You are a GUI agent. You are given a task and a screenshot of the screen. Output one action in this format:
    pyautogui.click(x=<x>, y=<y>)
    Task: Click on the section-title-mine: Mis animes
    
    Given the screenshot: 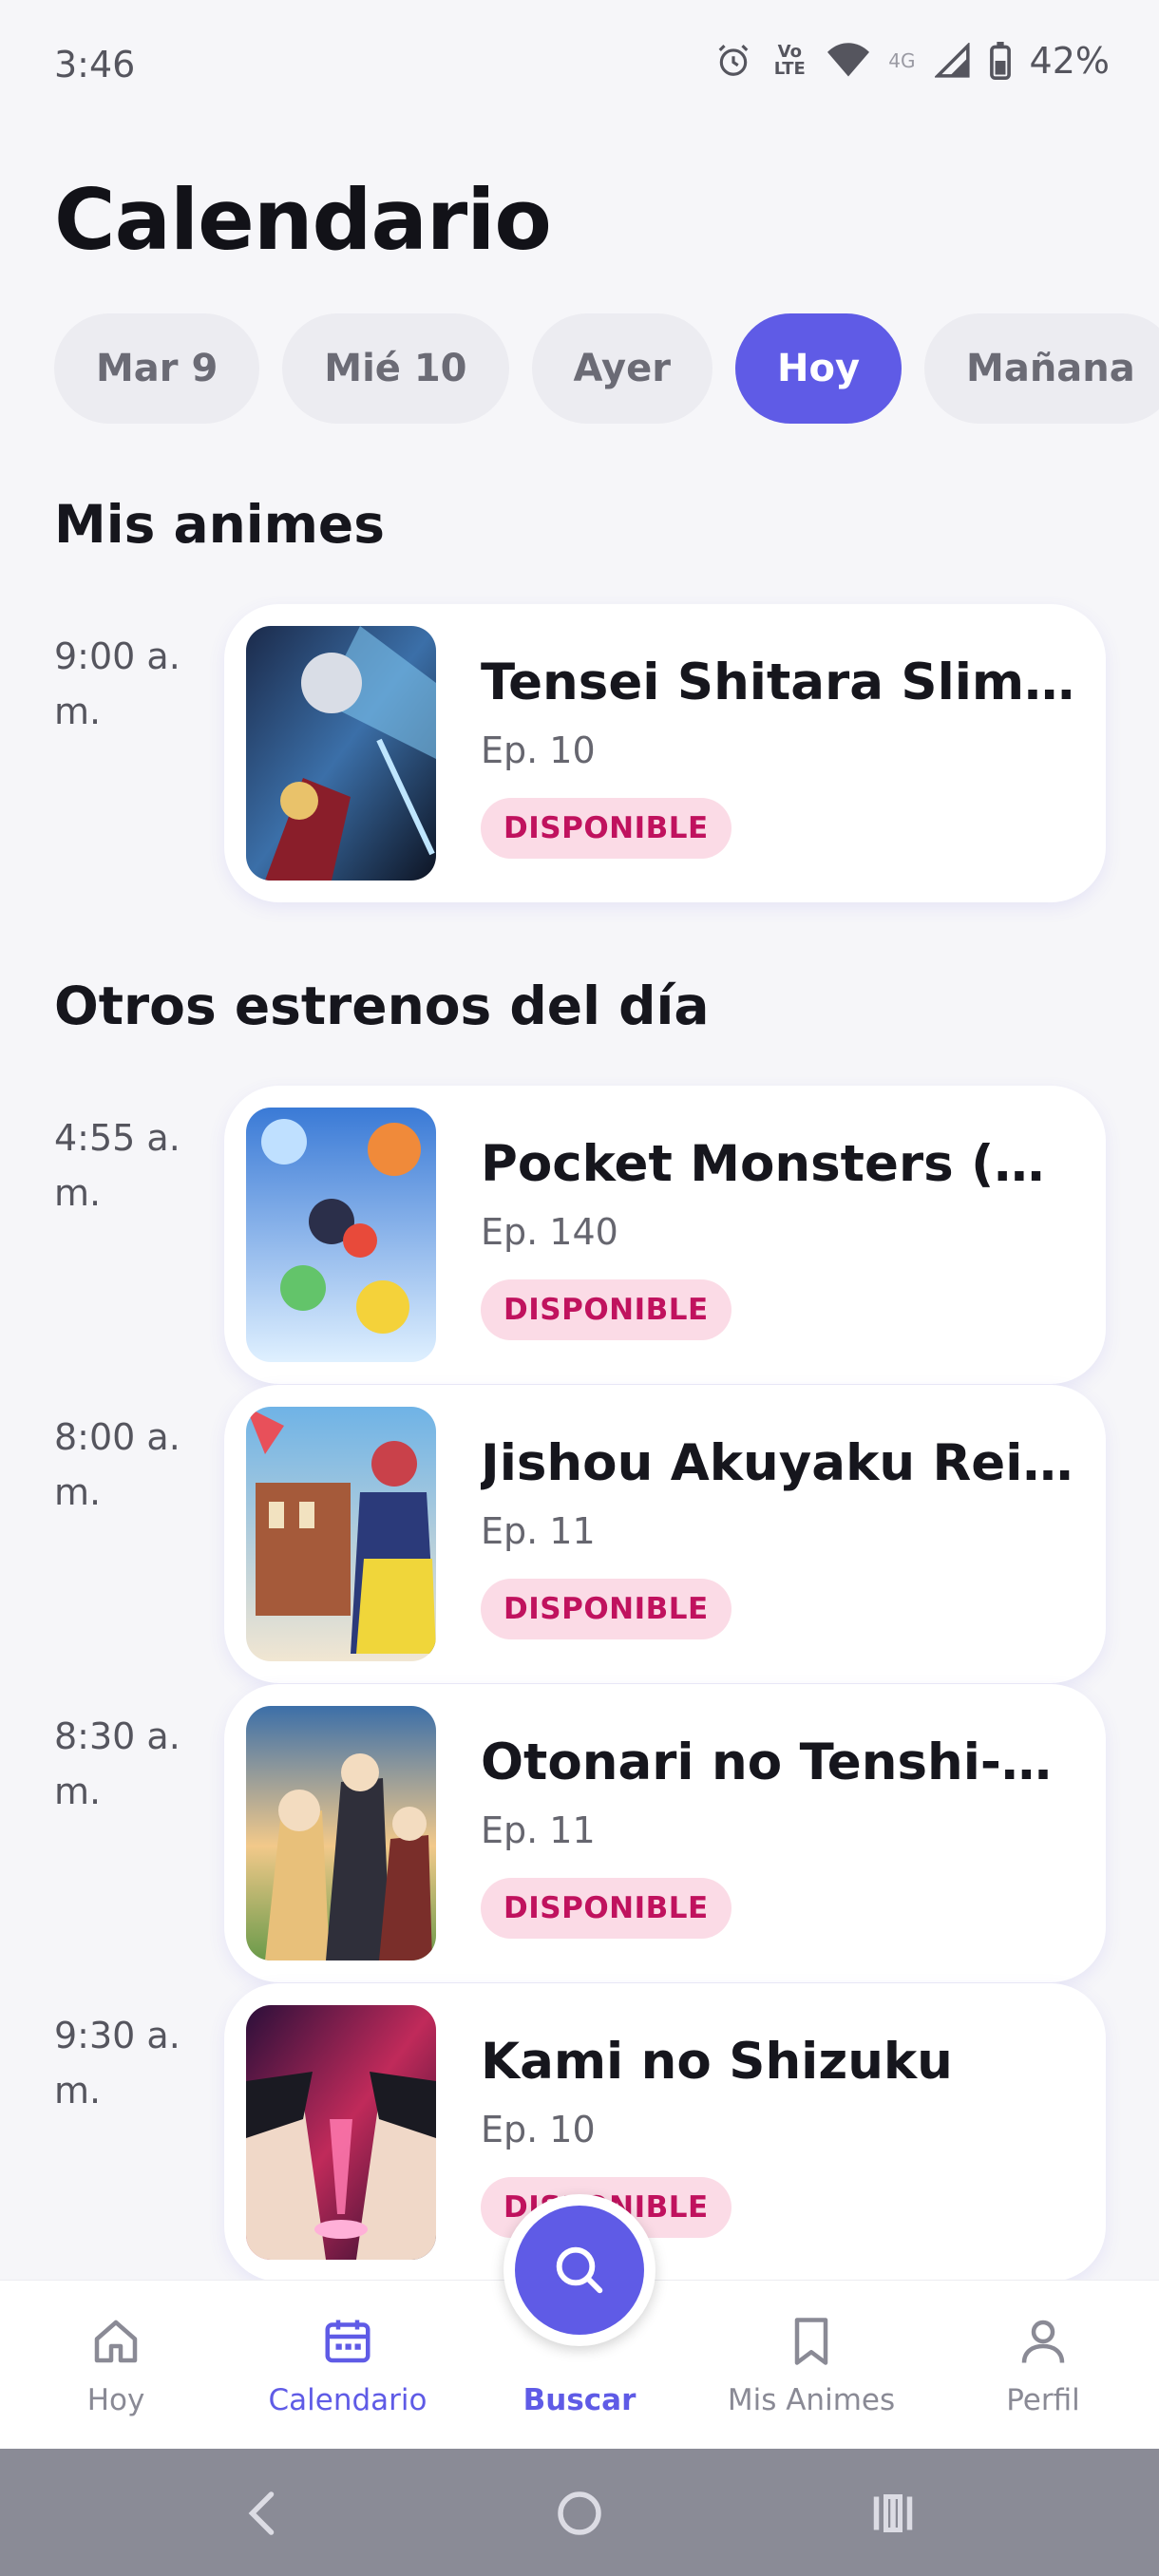 What is the action you would take?
    pyautogui.click(x=219, y=524)
    